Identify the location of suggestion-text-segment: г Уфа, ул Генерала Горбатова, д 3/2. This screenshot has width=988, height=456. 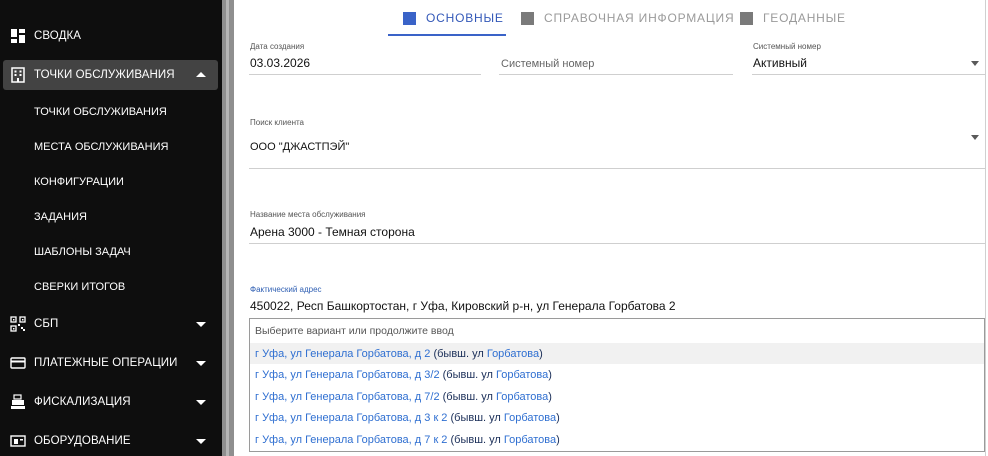
(347, 374).